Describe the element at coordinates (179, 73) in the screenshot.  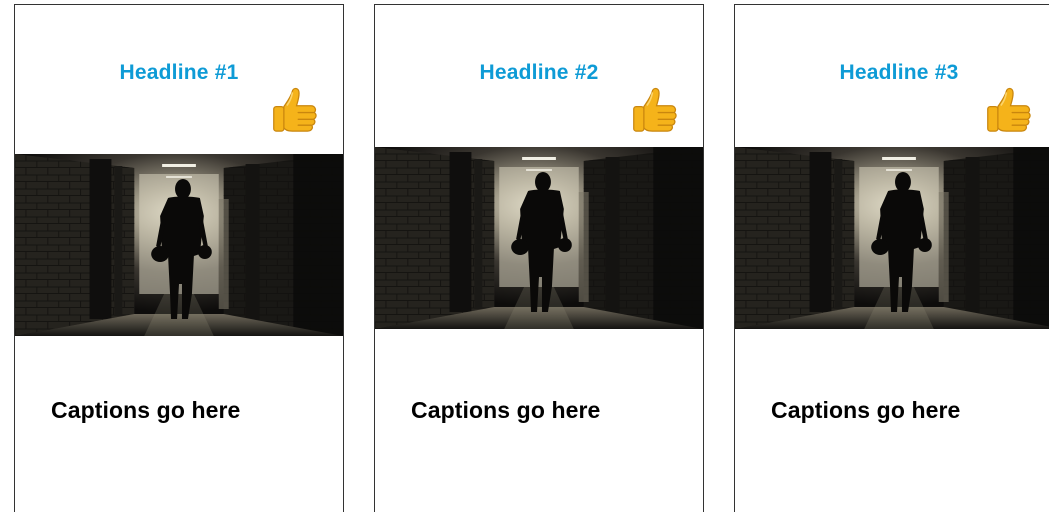
I see `card-headline: Headline #1` at that location.